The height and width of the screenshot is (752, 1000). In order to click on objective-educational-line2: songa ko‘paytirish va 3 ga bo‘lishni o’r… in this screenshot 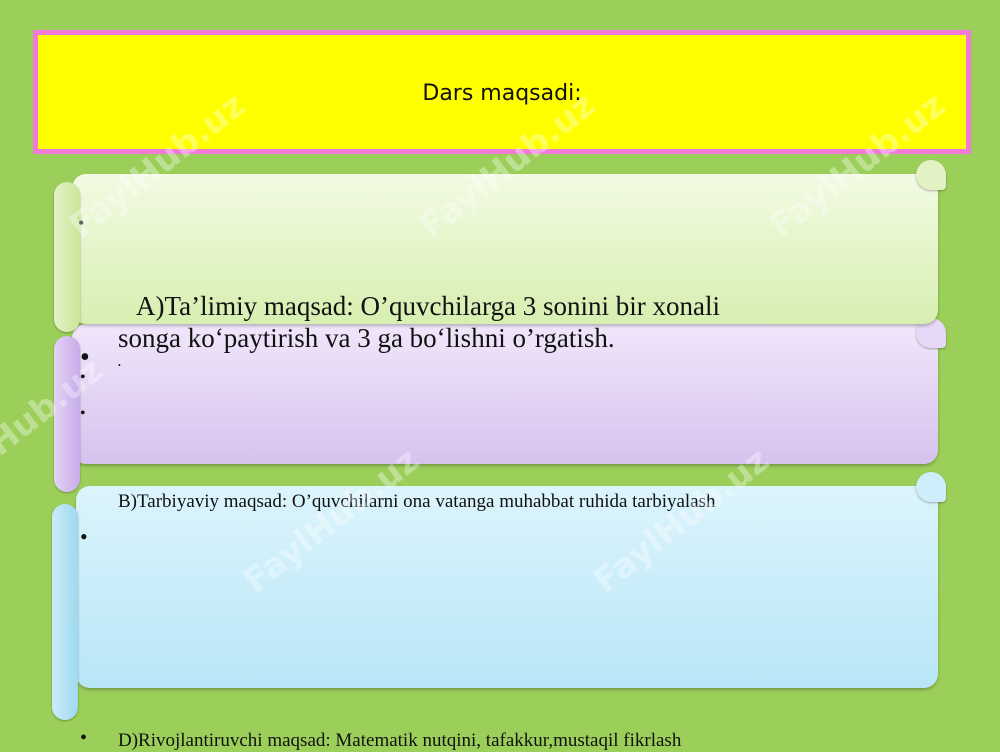, I will do `click(366, 338)`.